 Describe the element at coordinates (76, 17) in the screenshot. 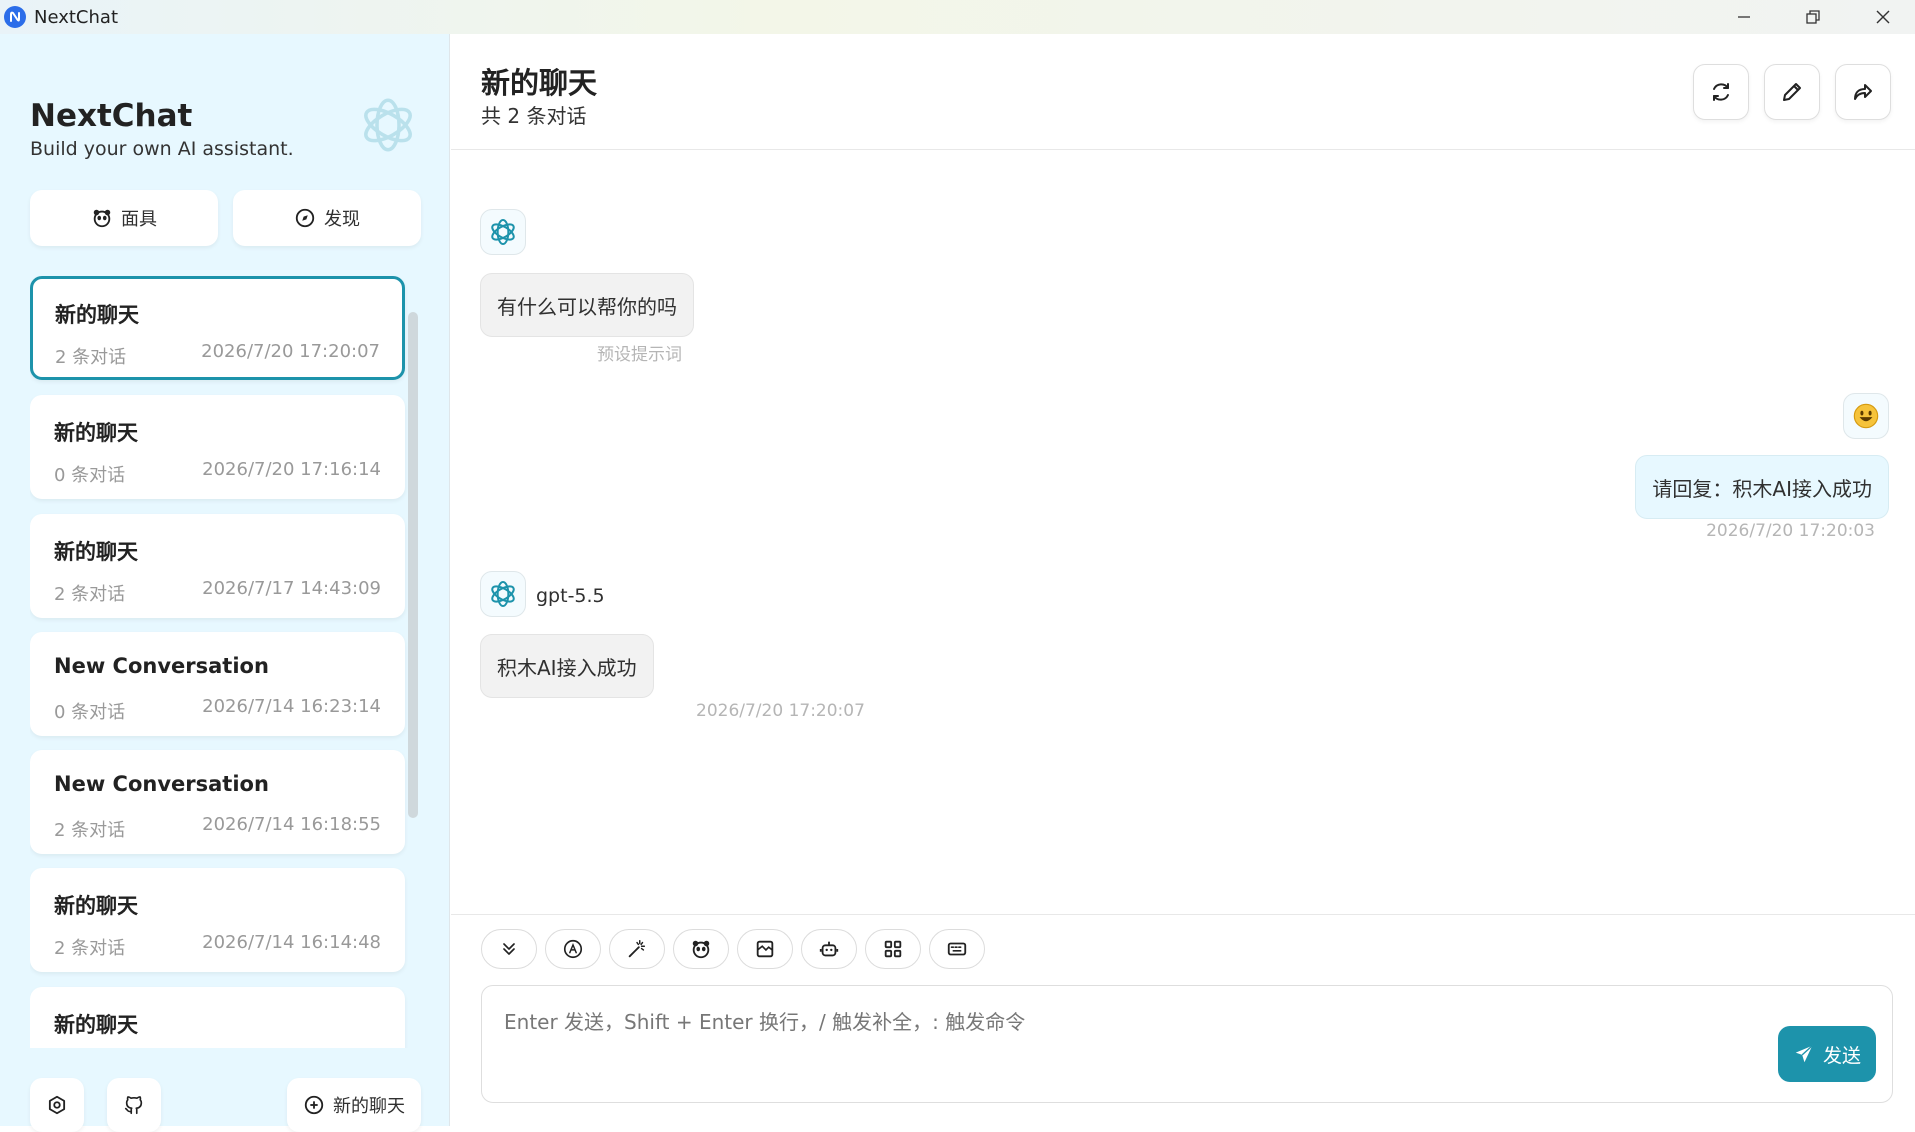

I see `window-title: NextChat` at that location.